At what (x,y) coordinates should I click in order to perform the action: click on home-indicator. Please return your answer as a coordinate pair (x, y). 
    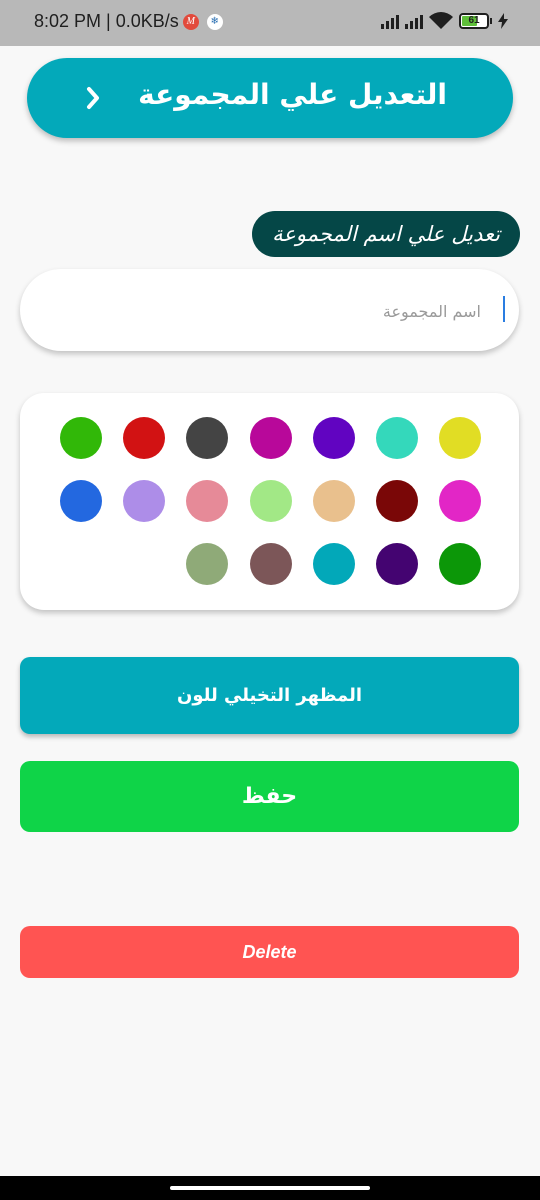
    Looking at the image, I should click on (270, 1188).